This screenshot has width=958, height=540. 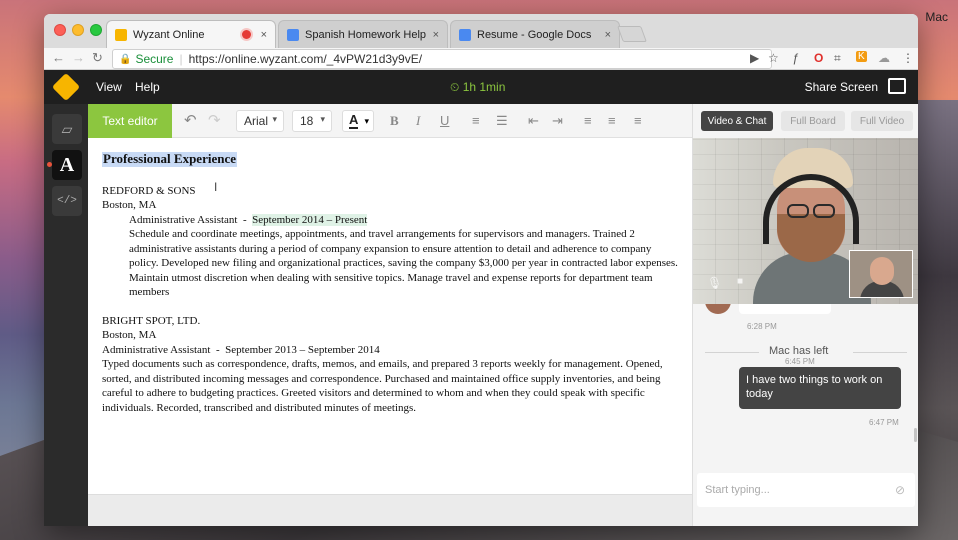 What do you see at coordinates (322, 119) in the screenshot?
I see `chevron-down-icon: ▾` at bounding box center [322, 119].